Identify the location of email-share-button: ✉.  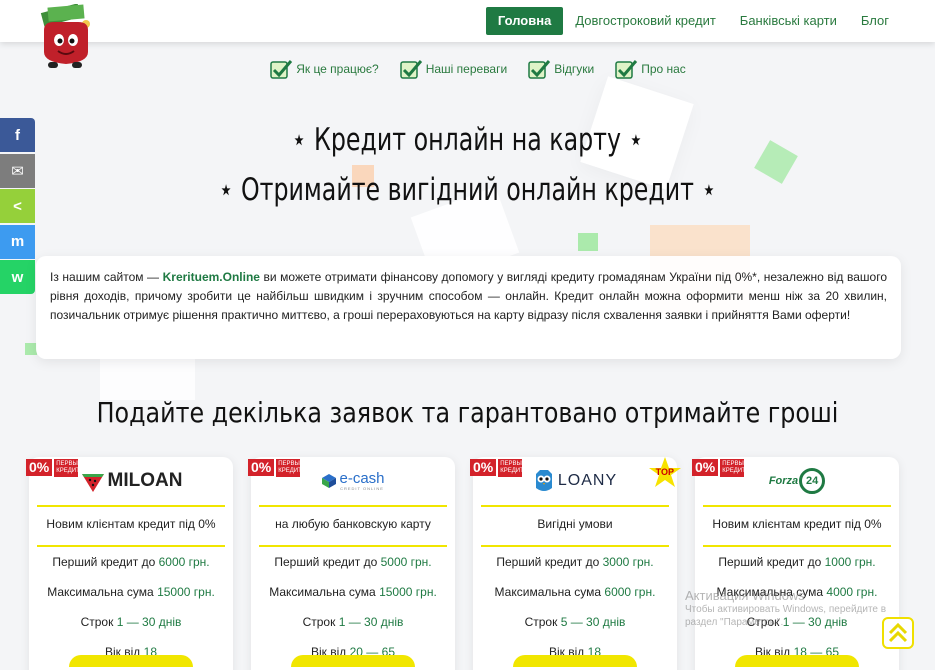
(17, 170).